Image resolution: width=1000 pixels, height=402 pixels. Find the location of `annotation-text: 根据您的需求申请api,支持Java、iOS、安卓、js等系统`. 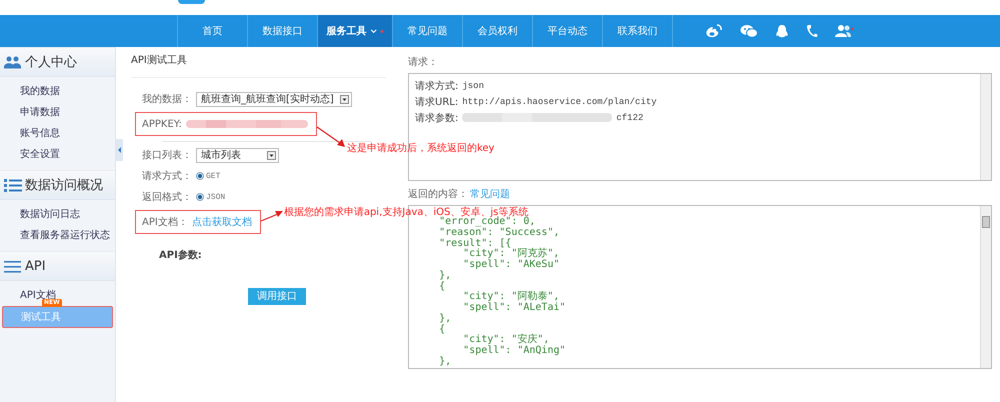

annotation-text: 根据您的需求申请api,支持Java、iOS、安卓、js等系统 is located at coordinates (406, 212).